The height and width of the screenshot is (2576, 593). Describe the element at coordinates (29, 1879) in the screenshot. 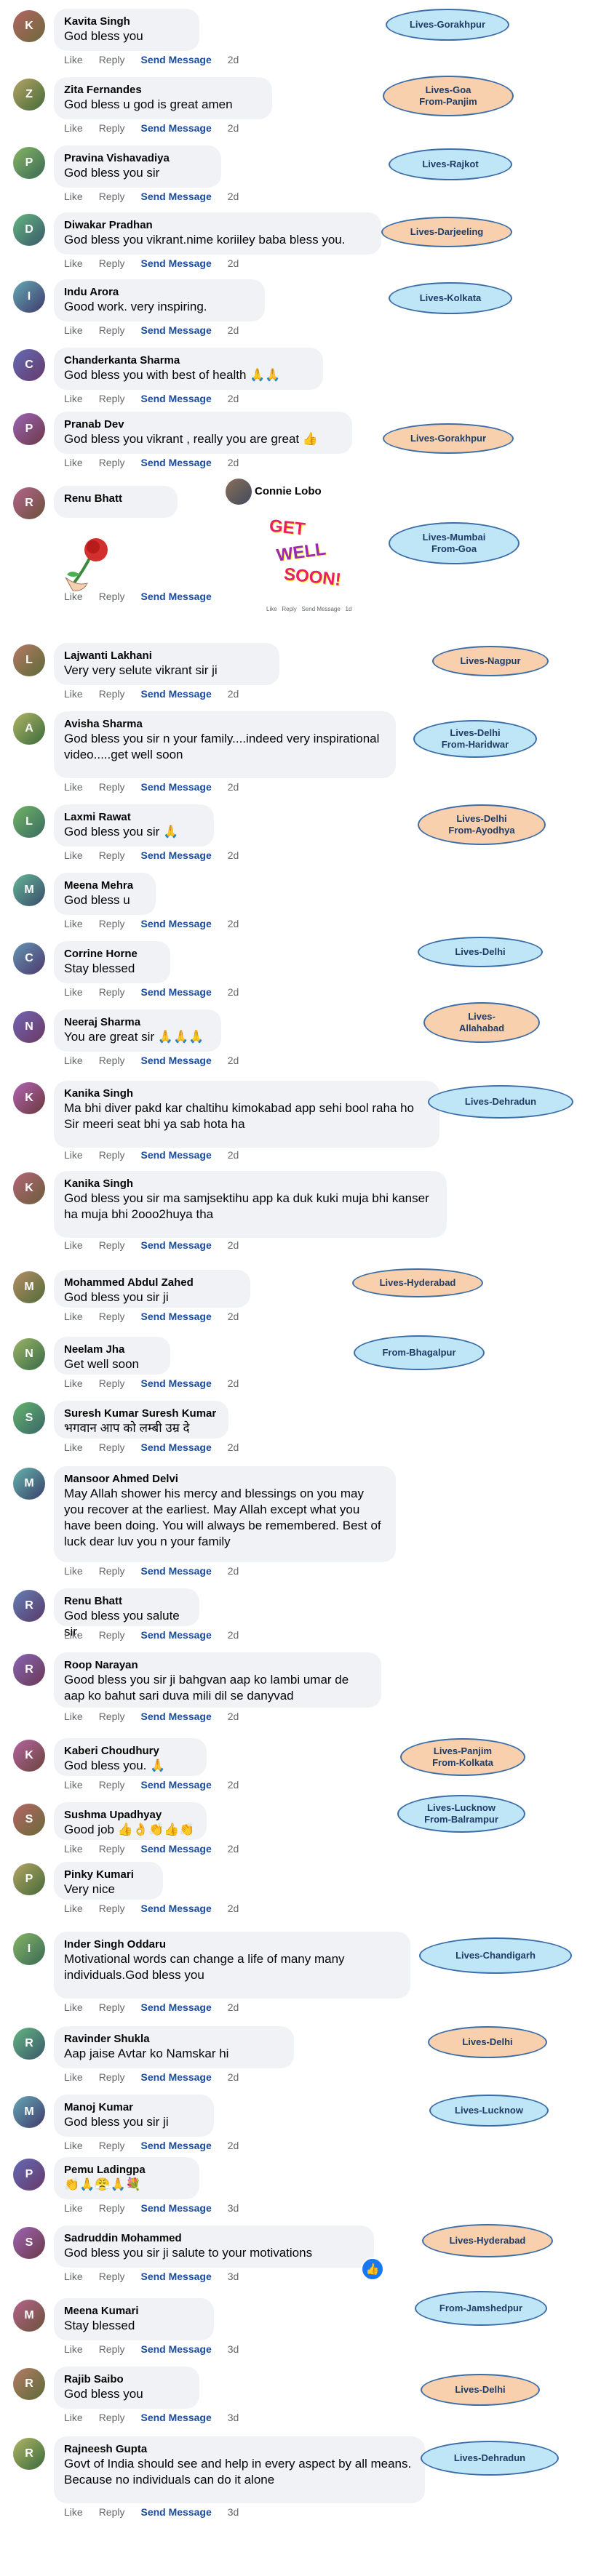

I see `avatar: P` at that location.